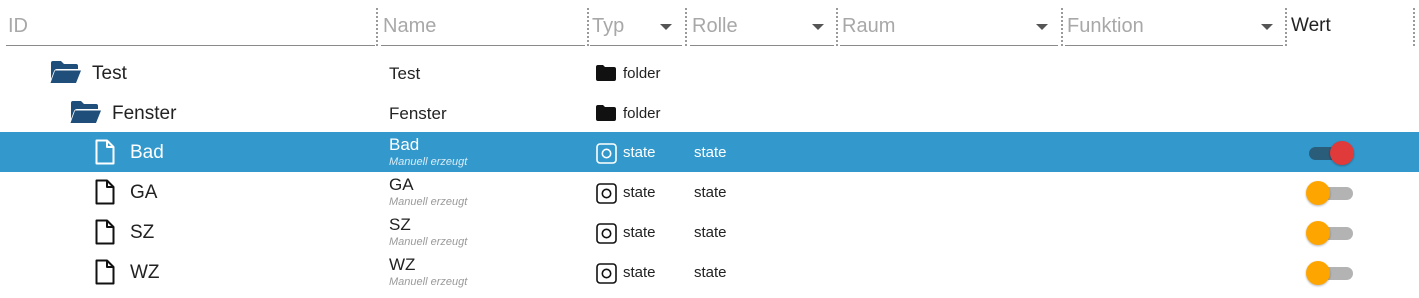 Image resolution: width=1419 pixels, height=298 pixels. Describe the element at coordinates (709, 113) in the screenshot. I see `tree-row-folder: Fenster Fenster folder` at that location.